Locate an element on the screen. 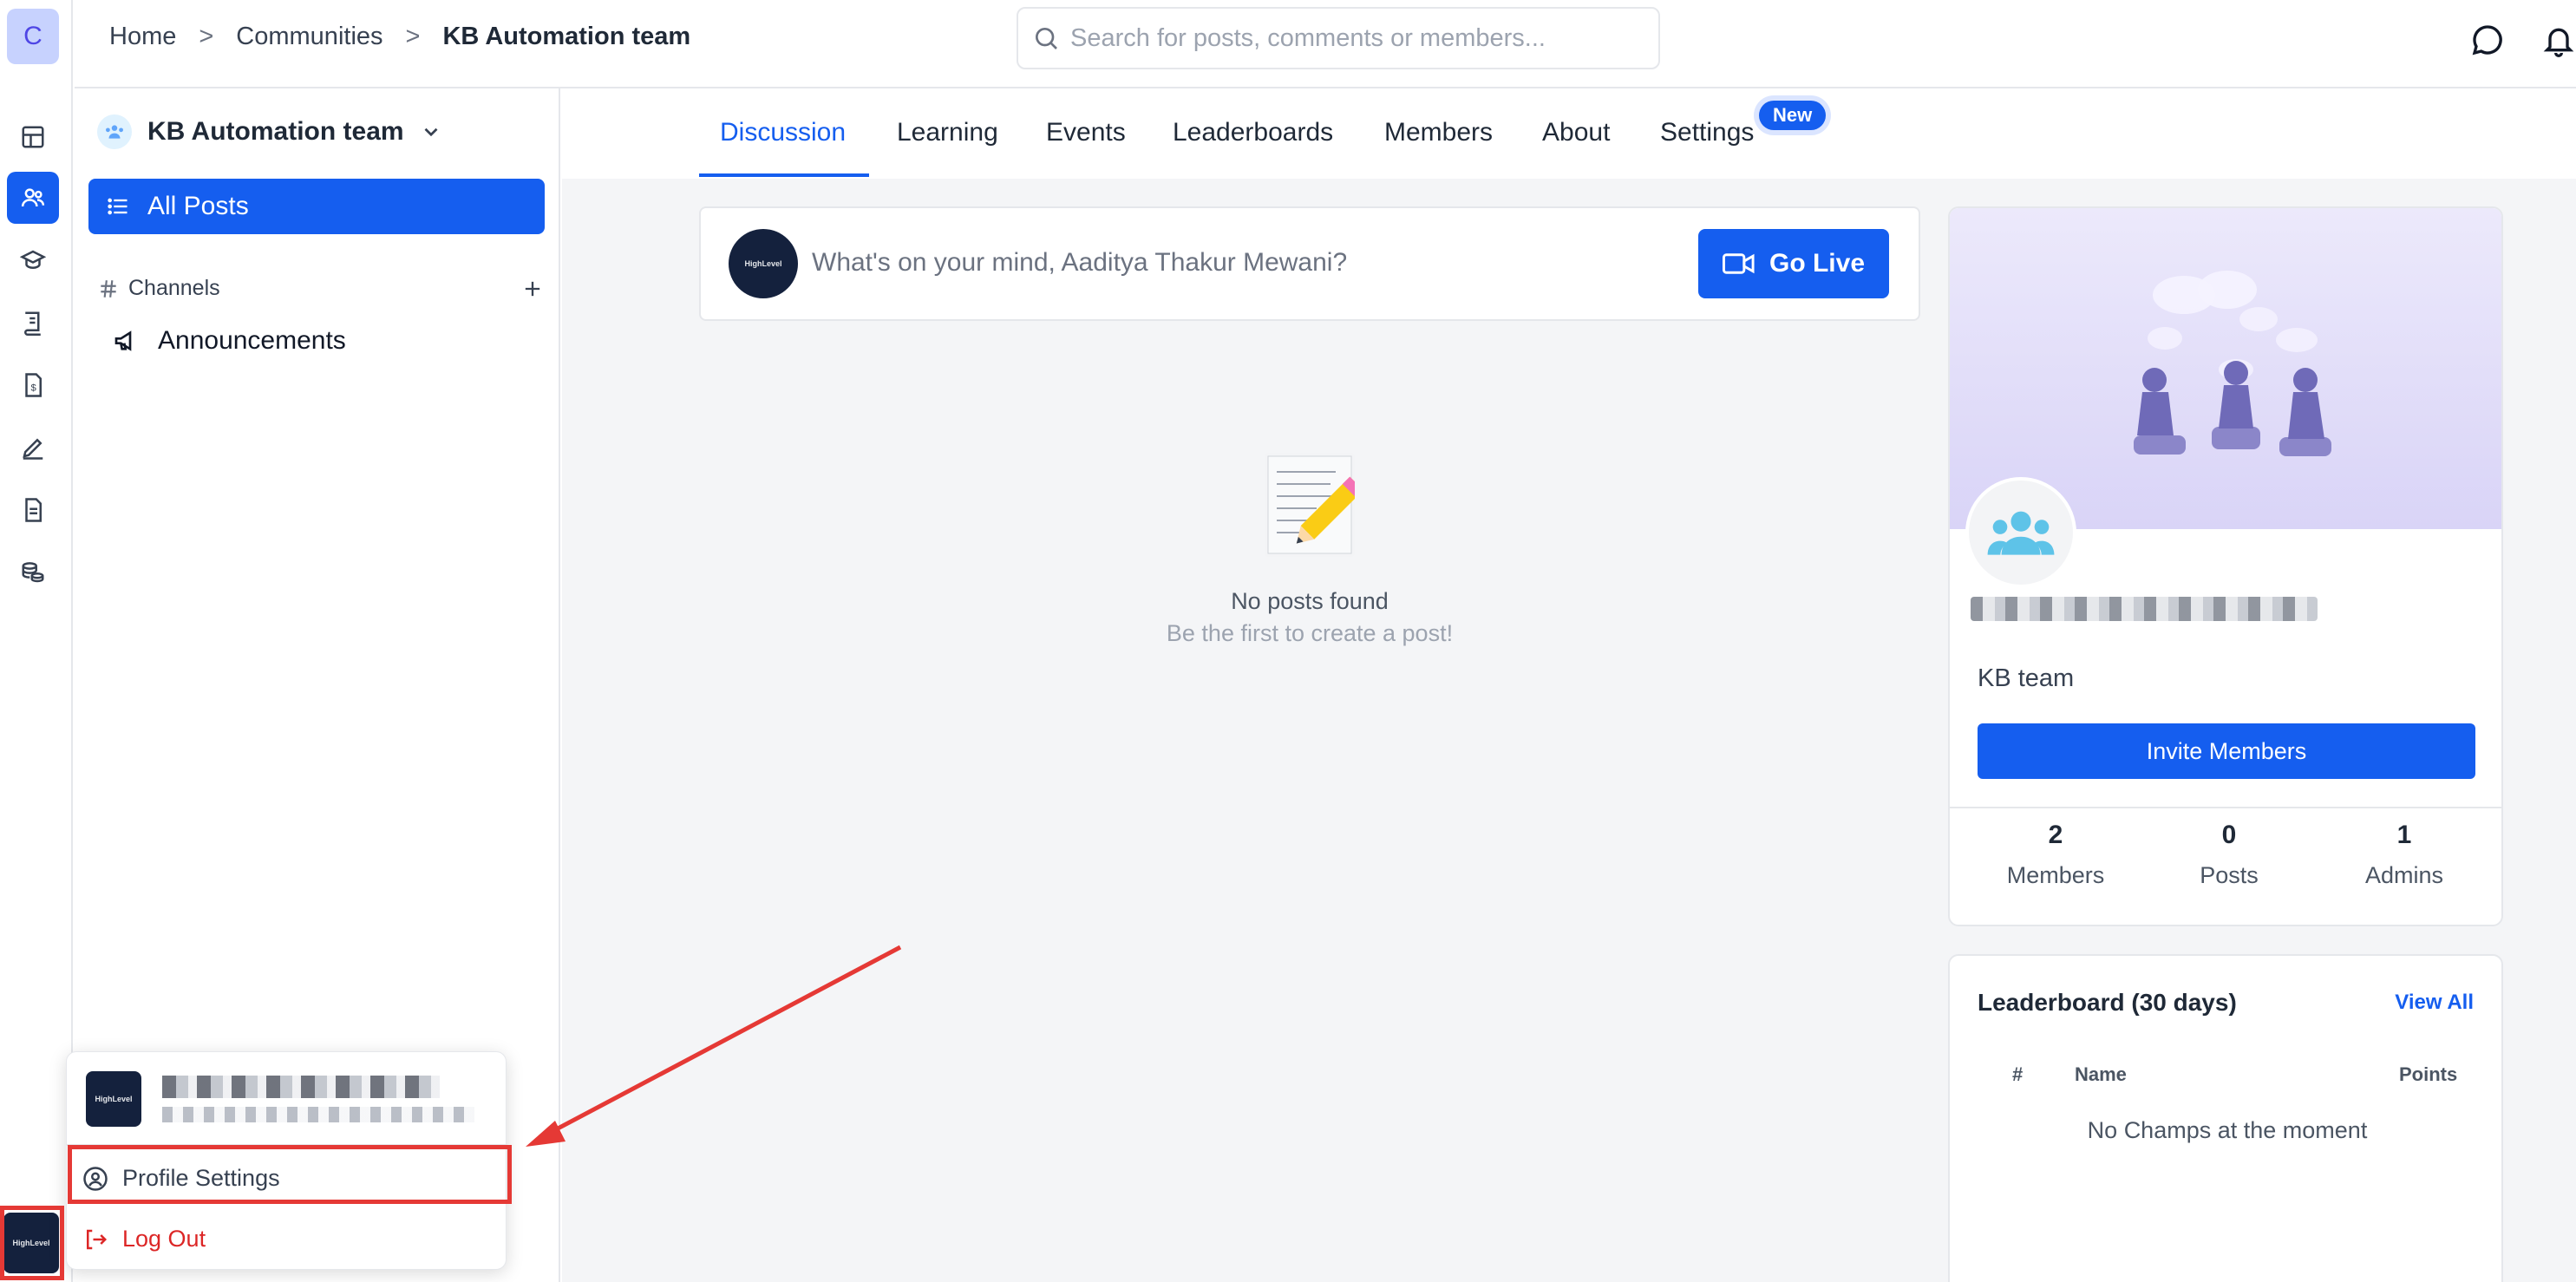  new-badge: New is located at coordinates (1793, 115).